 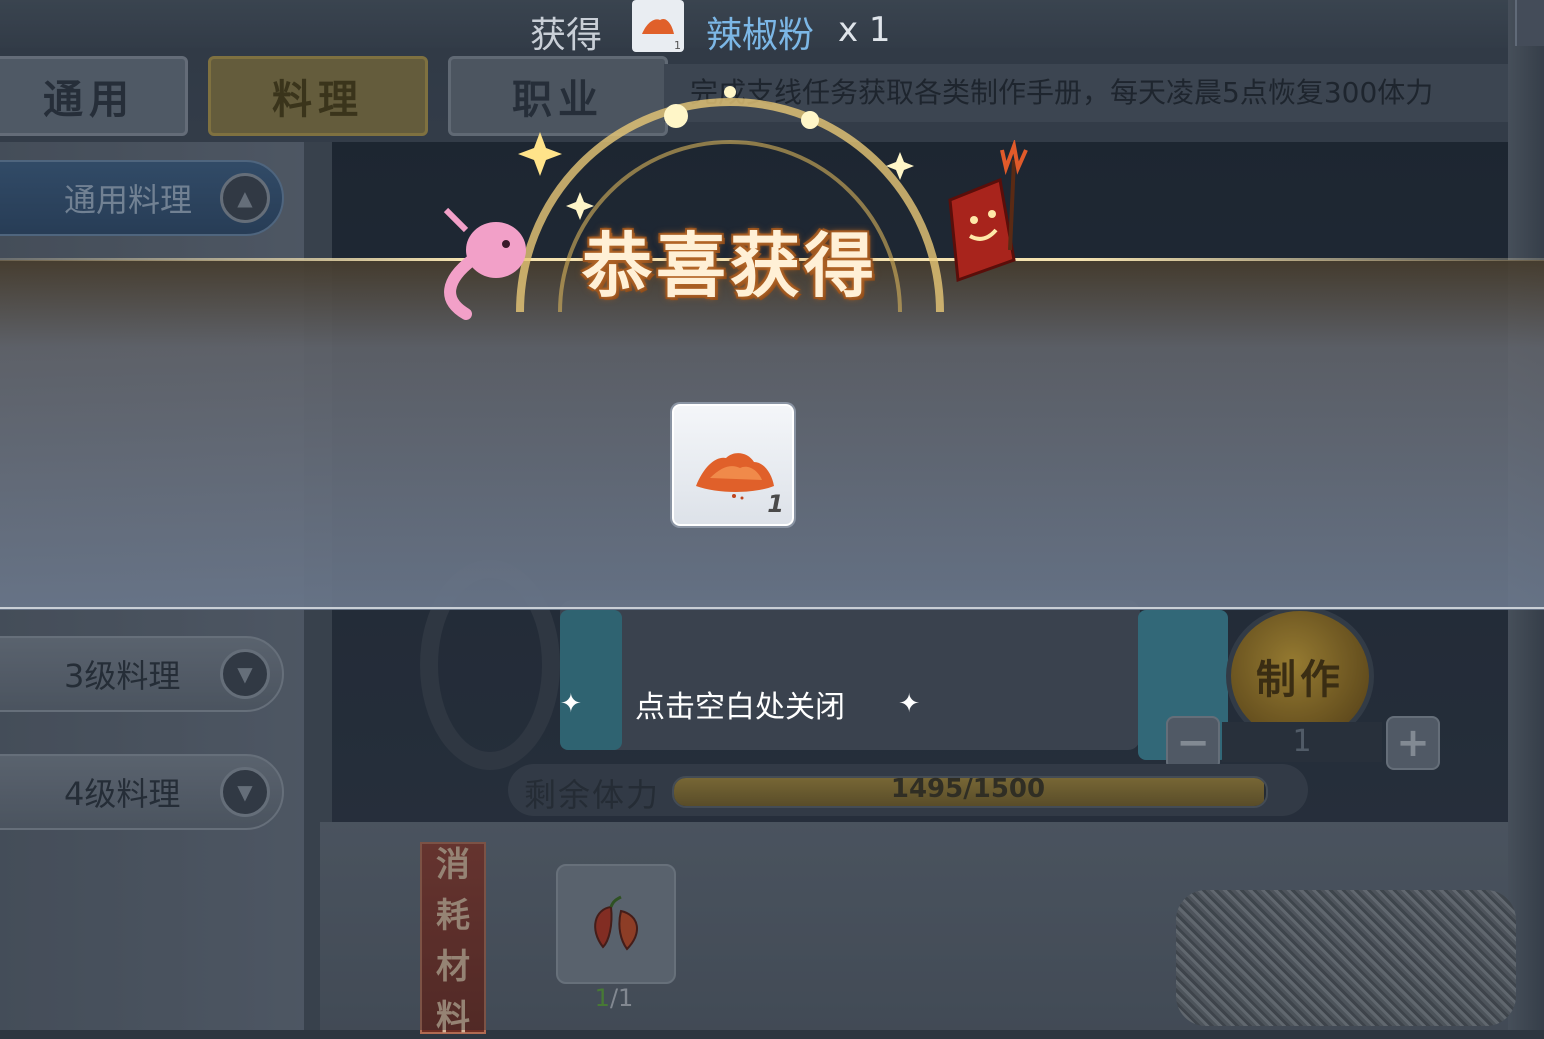 What do you see at coordinates (484, 263) in the screenshot?
I see `pink-creature-mascot` at bounding box center [484, 263].